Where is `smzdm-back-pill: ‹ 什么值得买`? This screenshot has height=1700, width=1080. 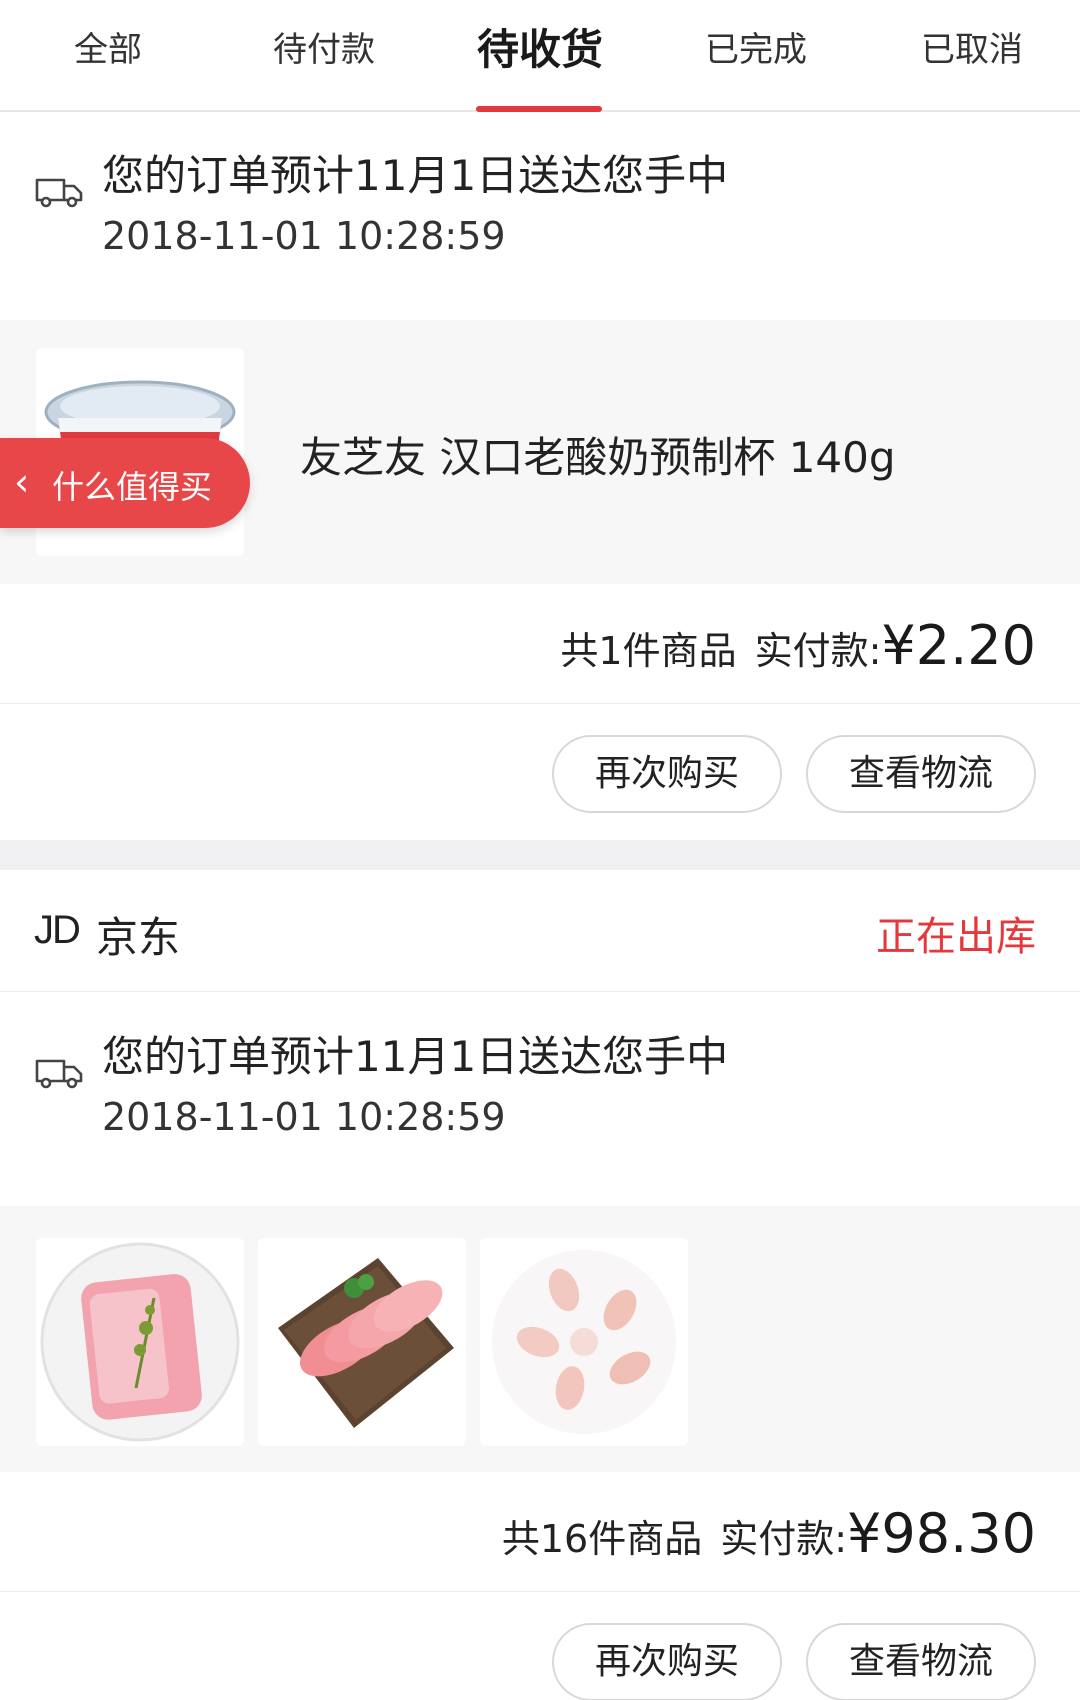 smzdm-back-pill: ‹ 什么值得买 is located at coordinates (125, 483).